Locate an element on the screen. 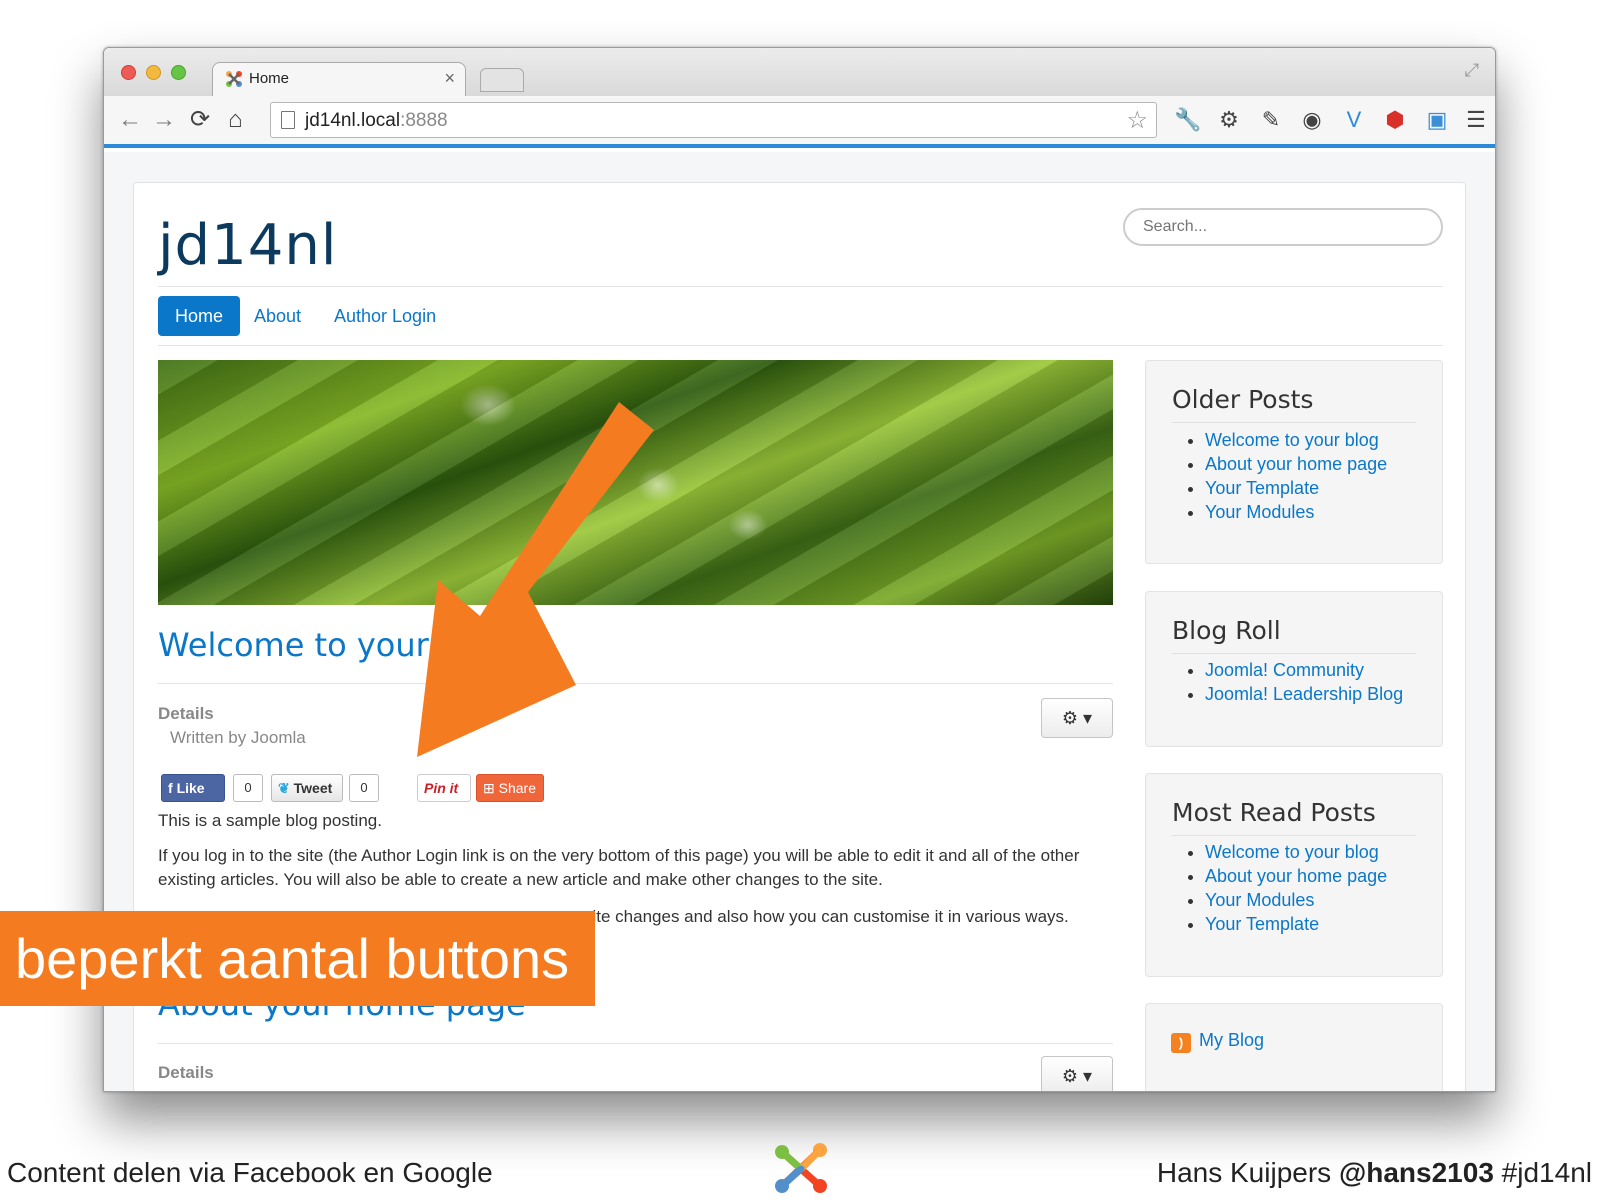 This screenshot has width=1600, height=1200. share-label: Share is located at coordinates (517, 788).